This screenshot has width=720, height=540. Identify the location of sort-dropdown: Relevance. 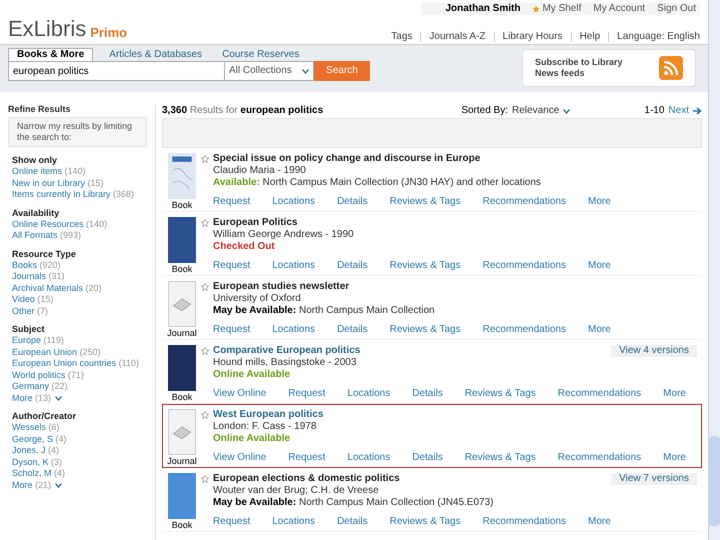
(541, 111).